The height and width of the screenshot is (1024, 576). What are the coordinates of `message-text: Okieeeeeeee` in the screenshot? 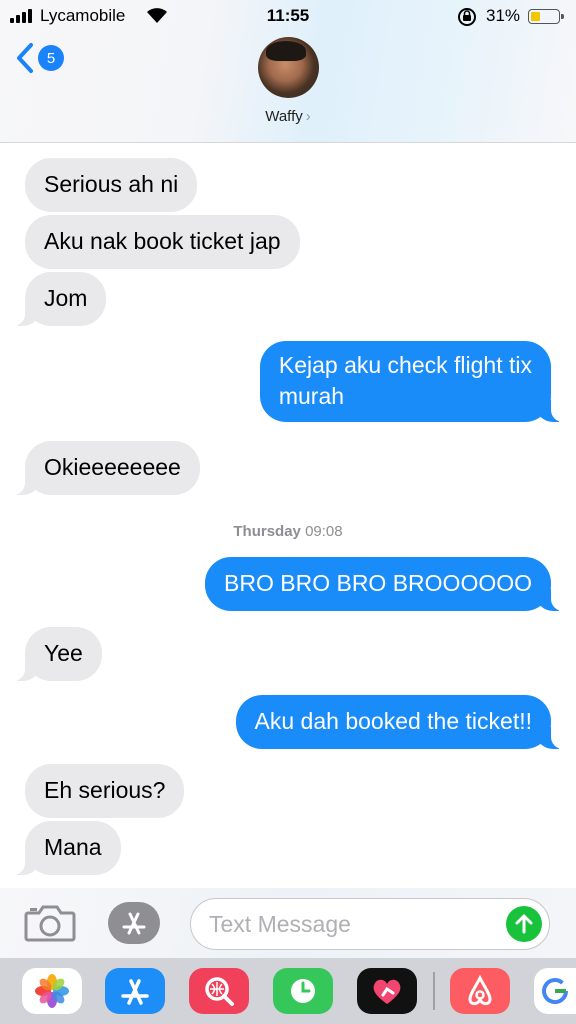 It's located at (112, 467).